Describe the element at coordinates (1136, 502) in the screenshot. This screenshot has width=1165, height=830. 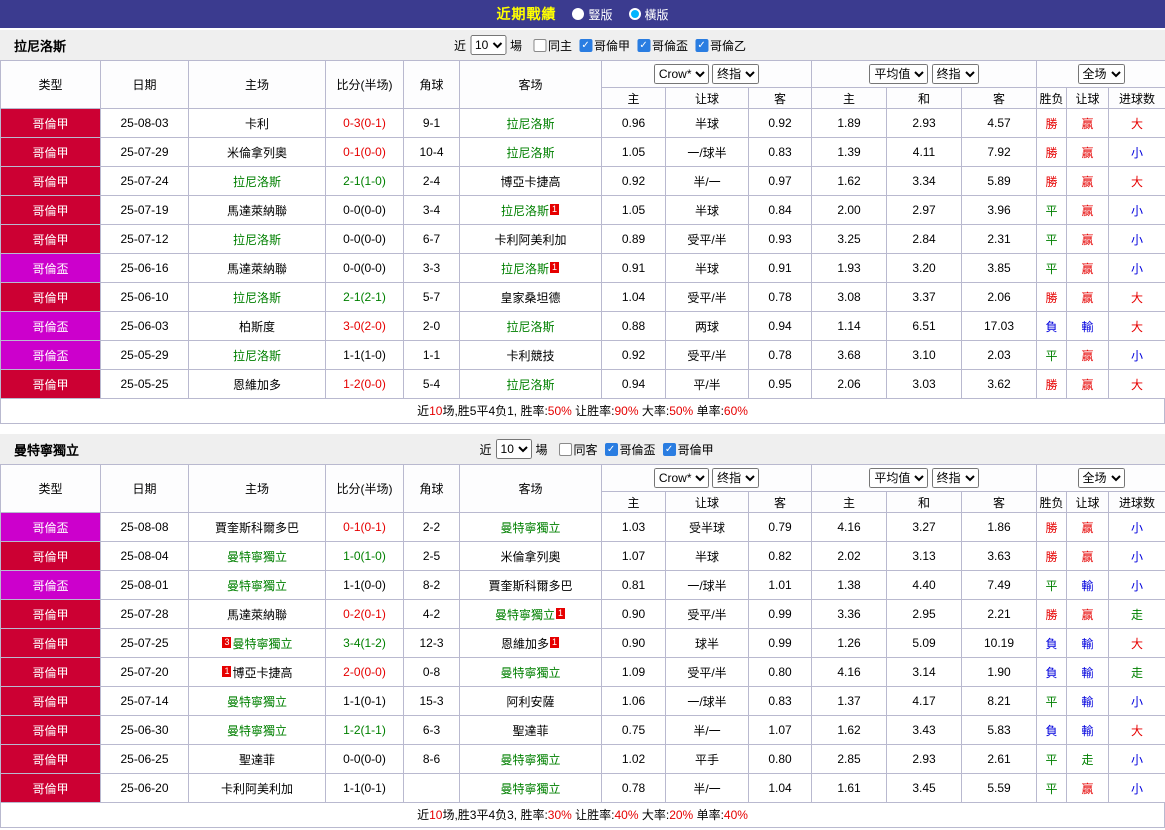
I see `col-goals-result: 进球数` at that location.